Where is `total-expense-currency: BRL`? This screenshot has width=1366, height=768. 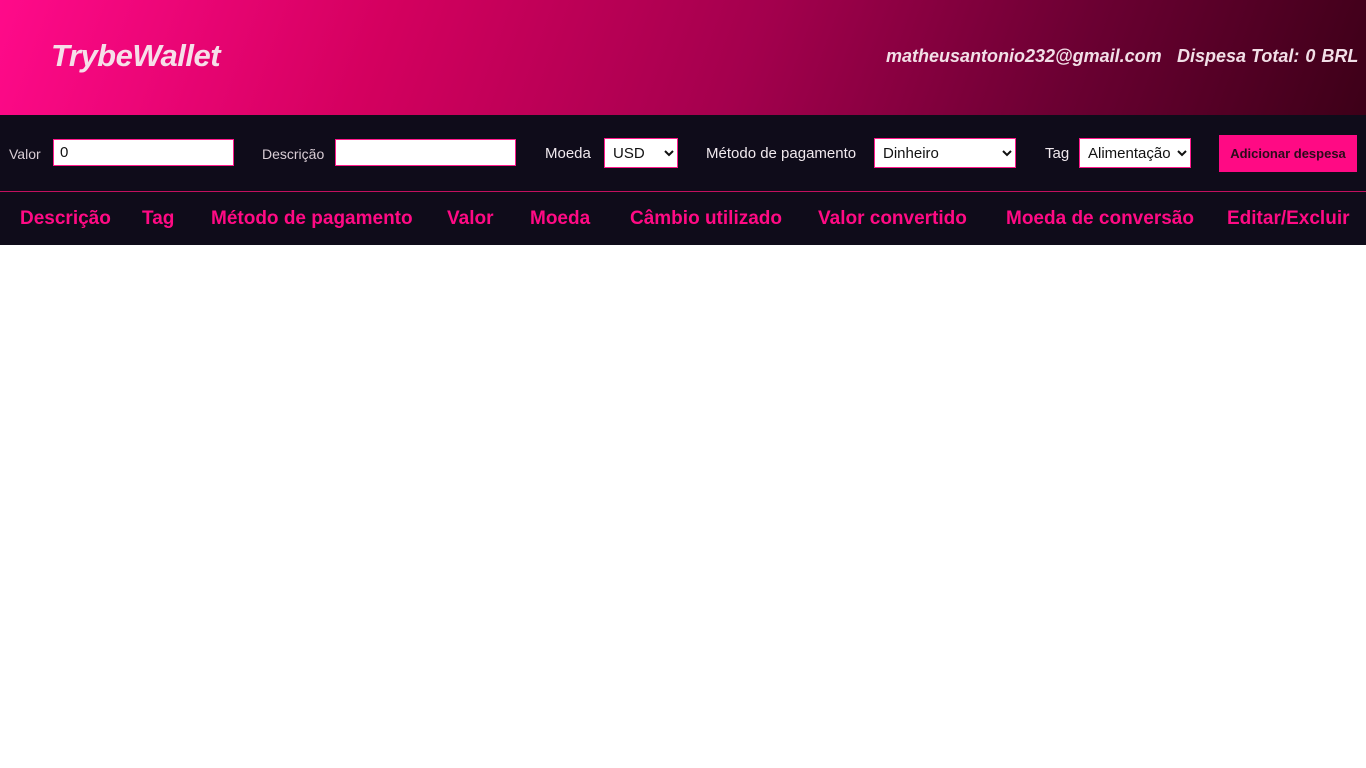 total-expense-currency: BRL is located at coordinates (1340, 56).